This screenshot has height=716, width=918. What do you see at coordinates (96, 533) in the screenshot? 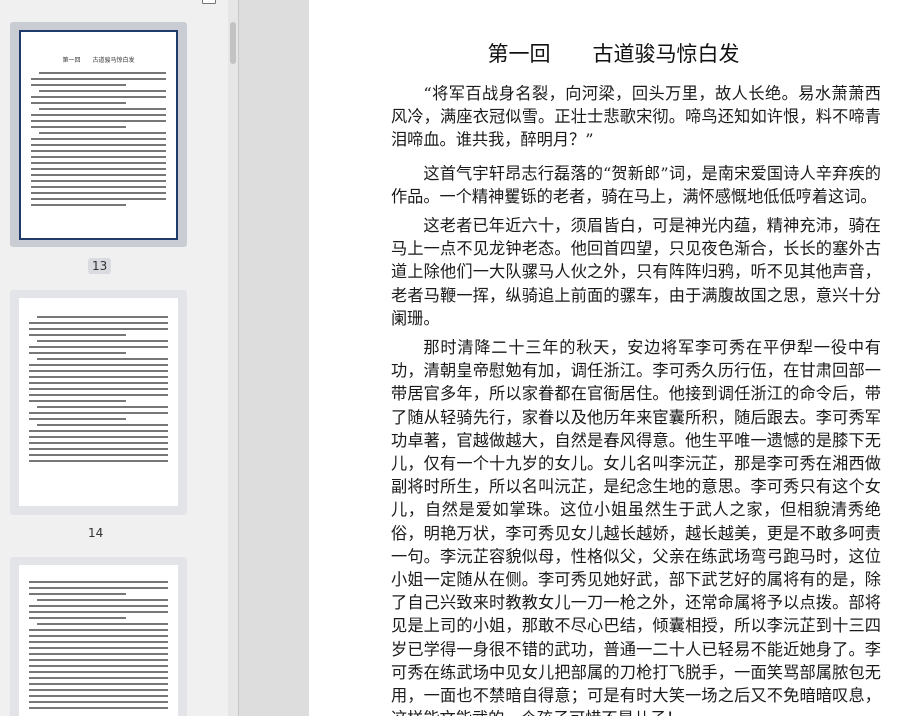
I see `thumbnail-page-label: 14` at bounding box center [96, 533].